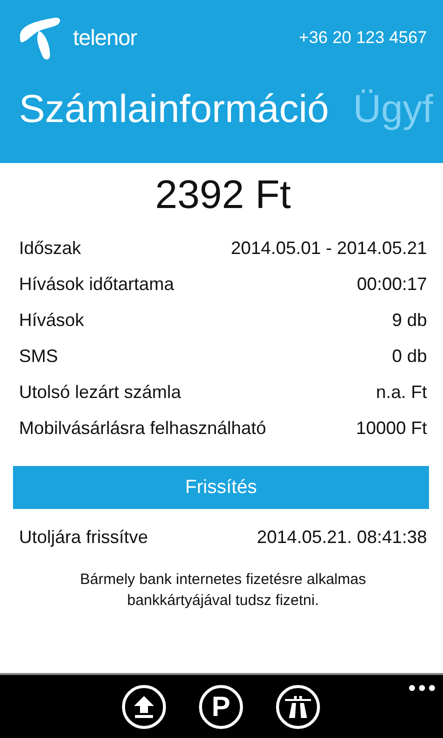  What do you see at coordinates (51, 320) in the screenshot?
I see `detail-label: Hívások` at bounding box center [51, 320].